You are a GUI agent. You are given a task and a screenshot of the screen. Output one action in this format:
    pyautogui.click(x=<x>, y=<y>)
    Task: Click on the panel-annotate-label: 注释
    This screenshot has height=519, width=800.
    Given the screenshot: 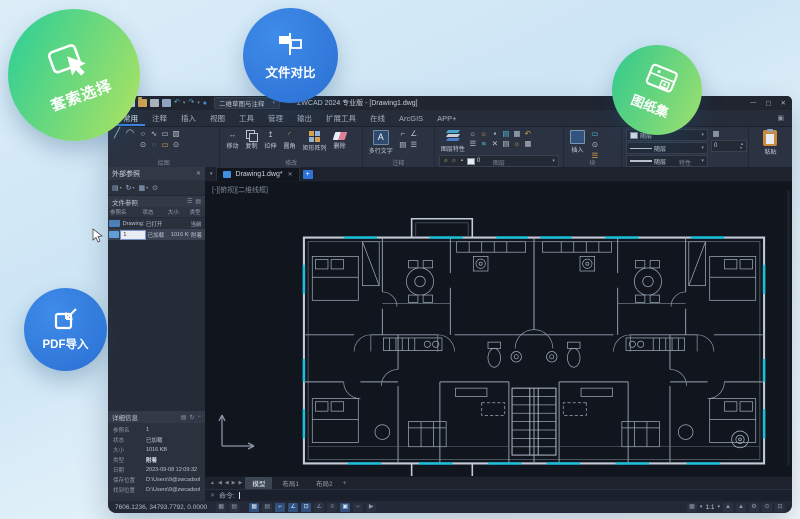 What is the action you would take?
    pyautogui.click(x=398, y=162)
    